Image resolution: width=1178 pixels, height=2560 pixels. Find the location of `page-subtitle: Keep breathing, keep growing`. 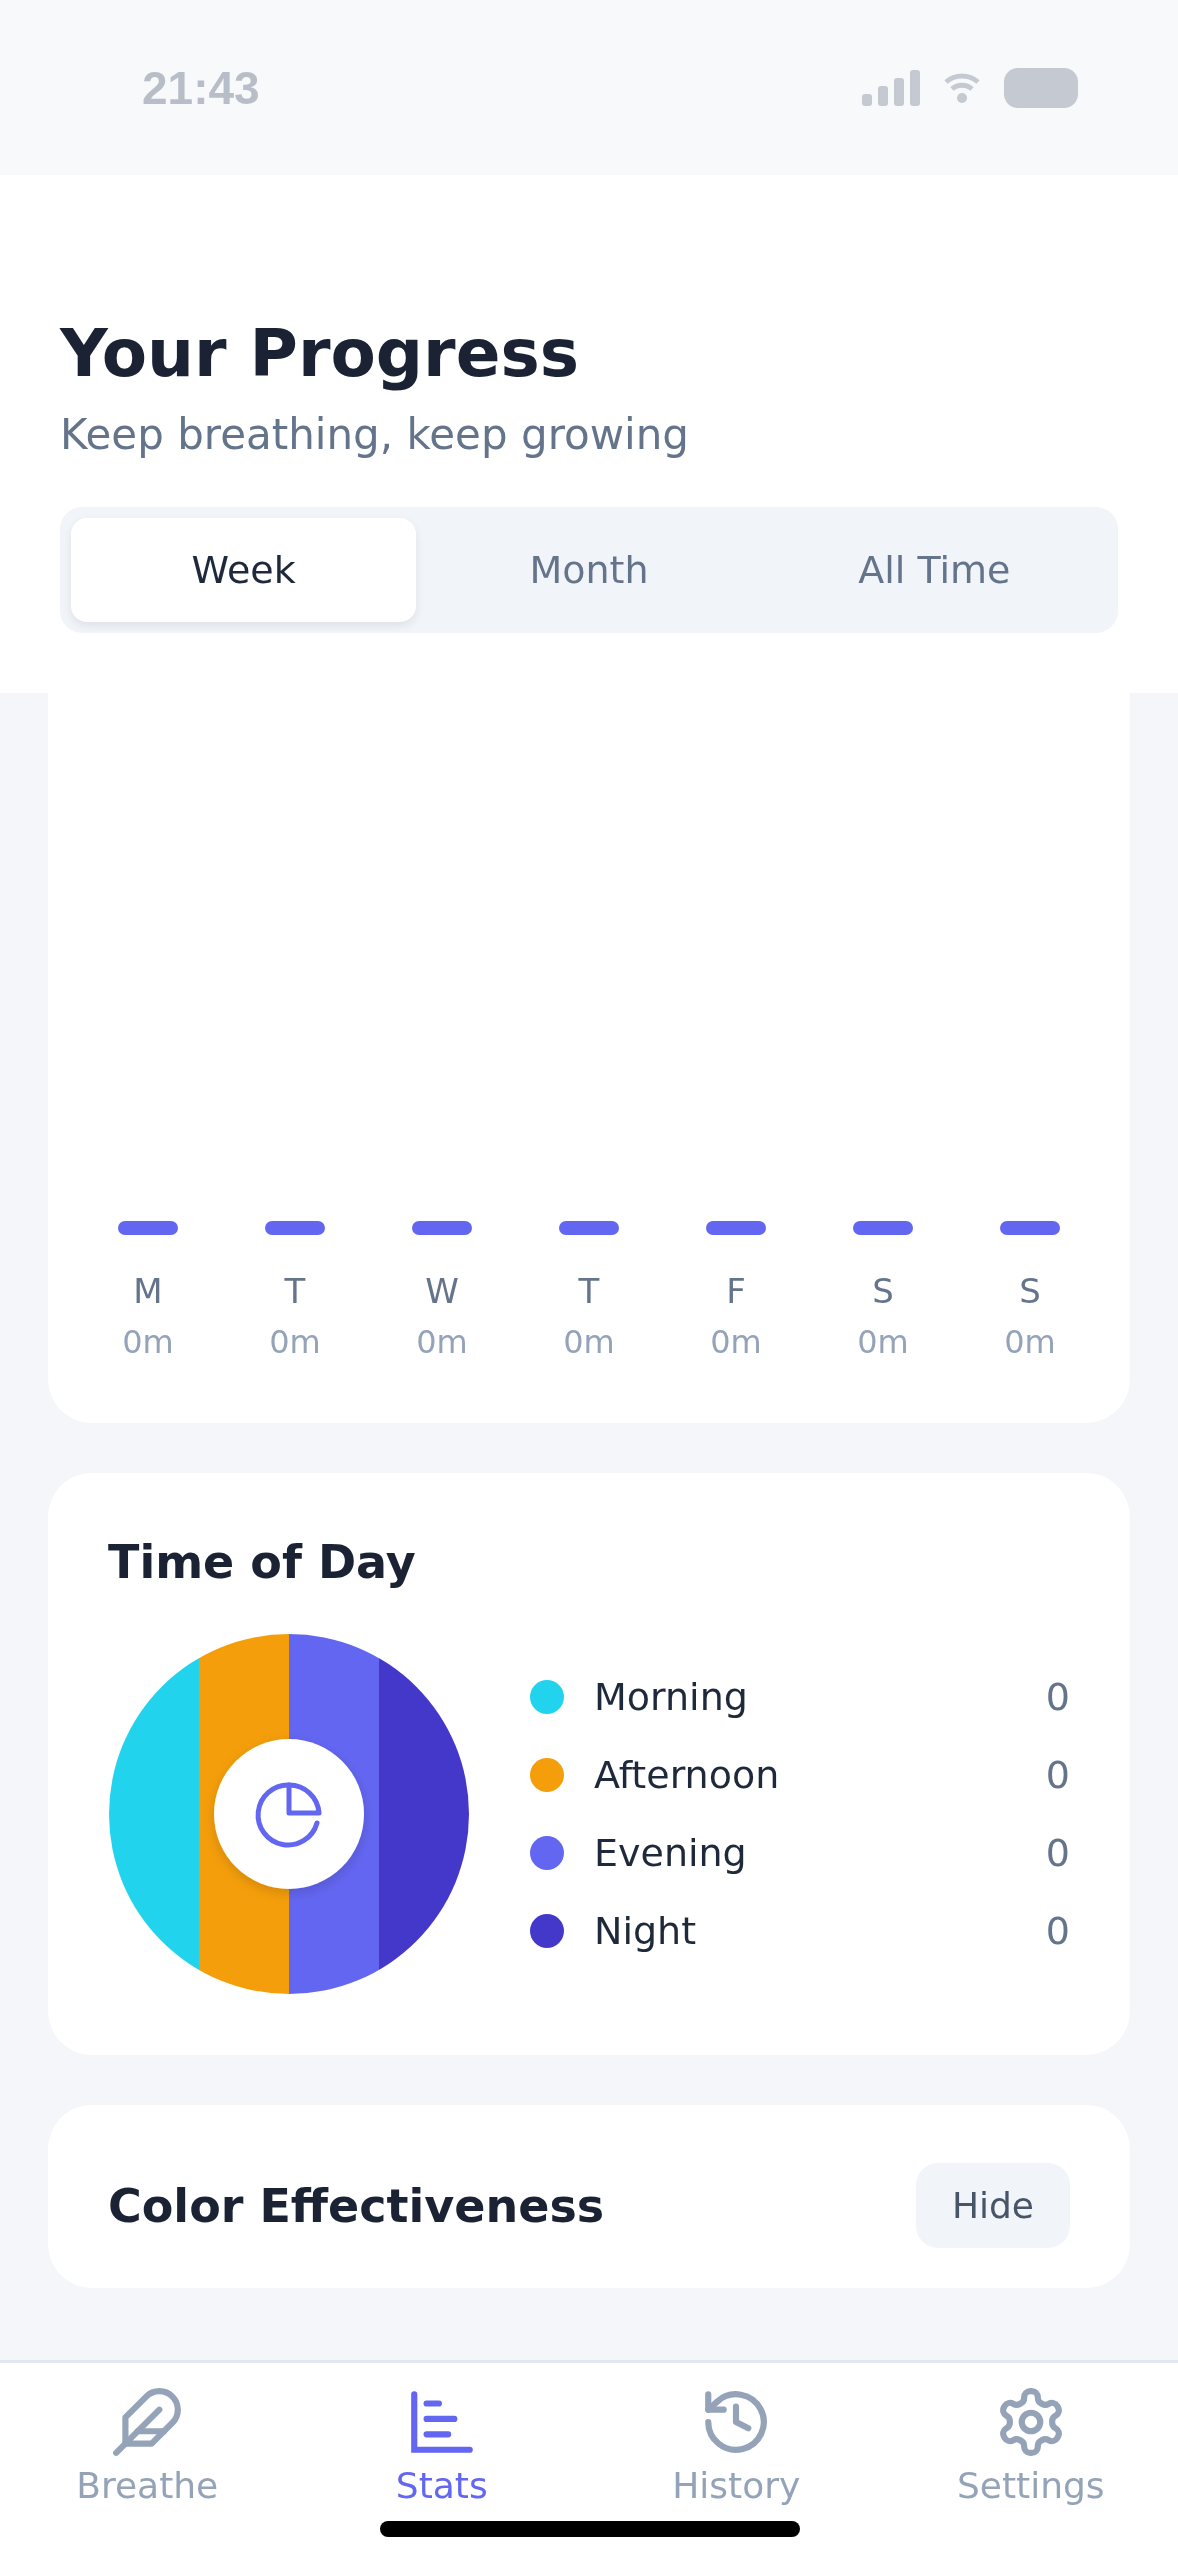

page-subtitle: Keep breathing, keep growing is located at coordinates (375, 434).